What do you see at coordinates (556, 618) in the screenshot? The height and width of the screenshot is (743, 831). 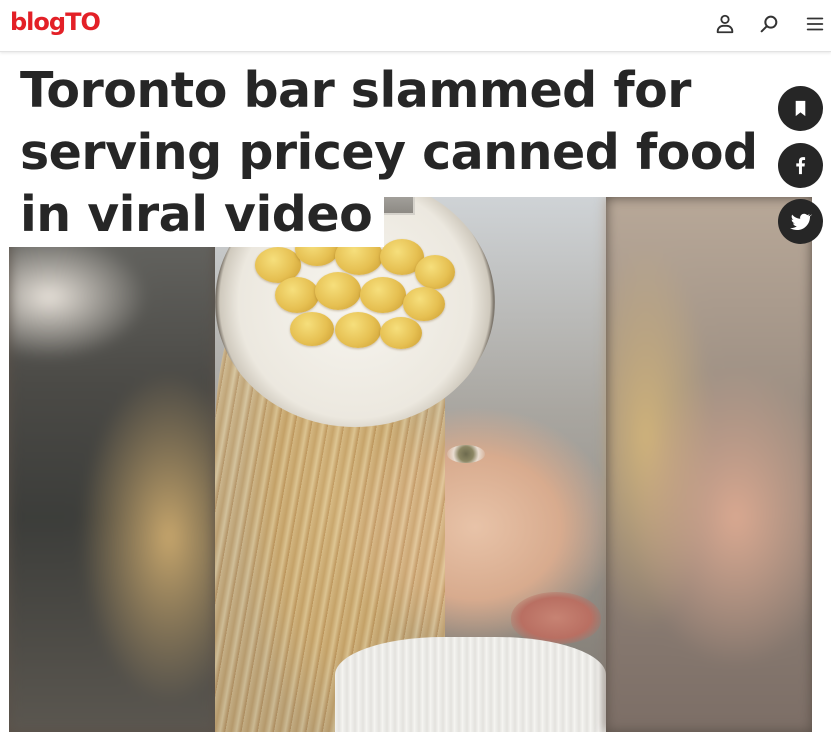 I see `face-lips` at bounding box center [556, 618].